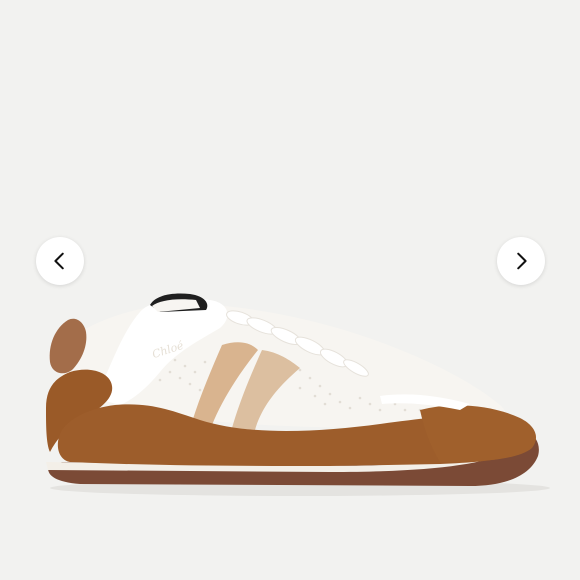  I want to click on suede-toe, so click(478, 433).